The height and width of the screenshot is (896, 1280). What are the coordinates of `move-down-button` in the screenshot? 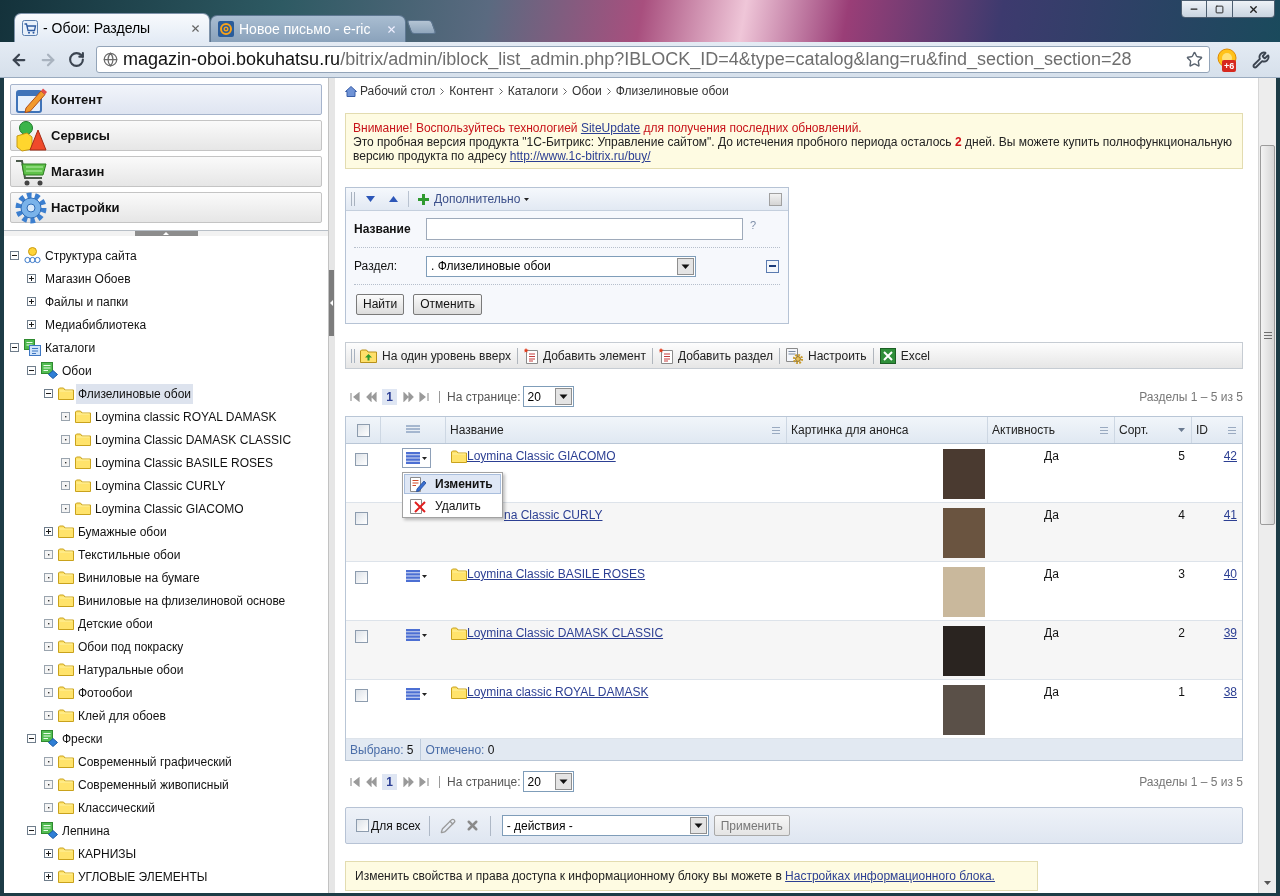 It's located at (370, 199).